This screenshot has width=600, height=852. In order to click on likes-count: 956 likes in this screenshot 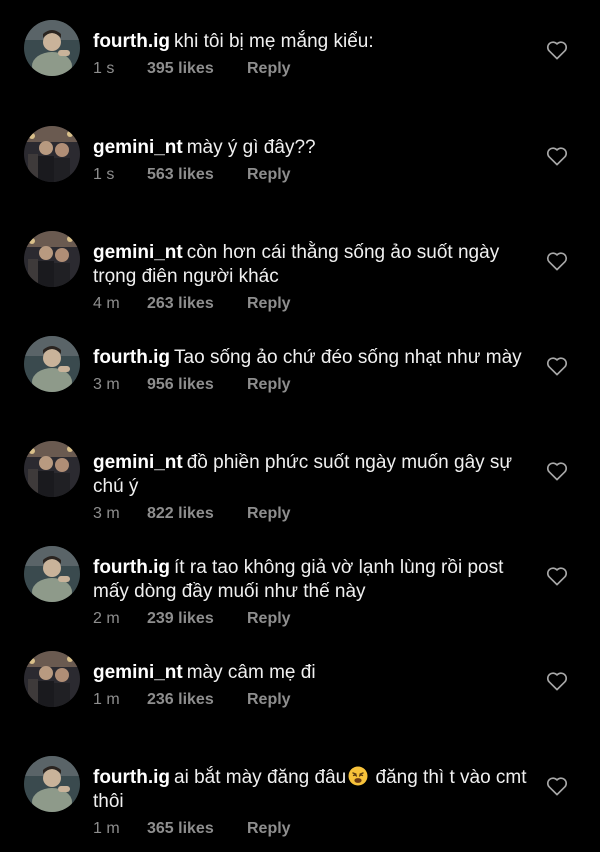, I will do `click(197, 385)`.